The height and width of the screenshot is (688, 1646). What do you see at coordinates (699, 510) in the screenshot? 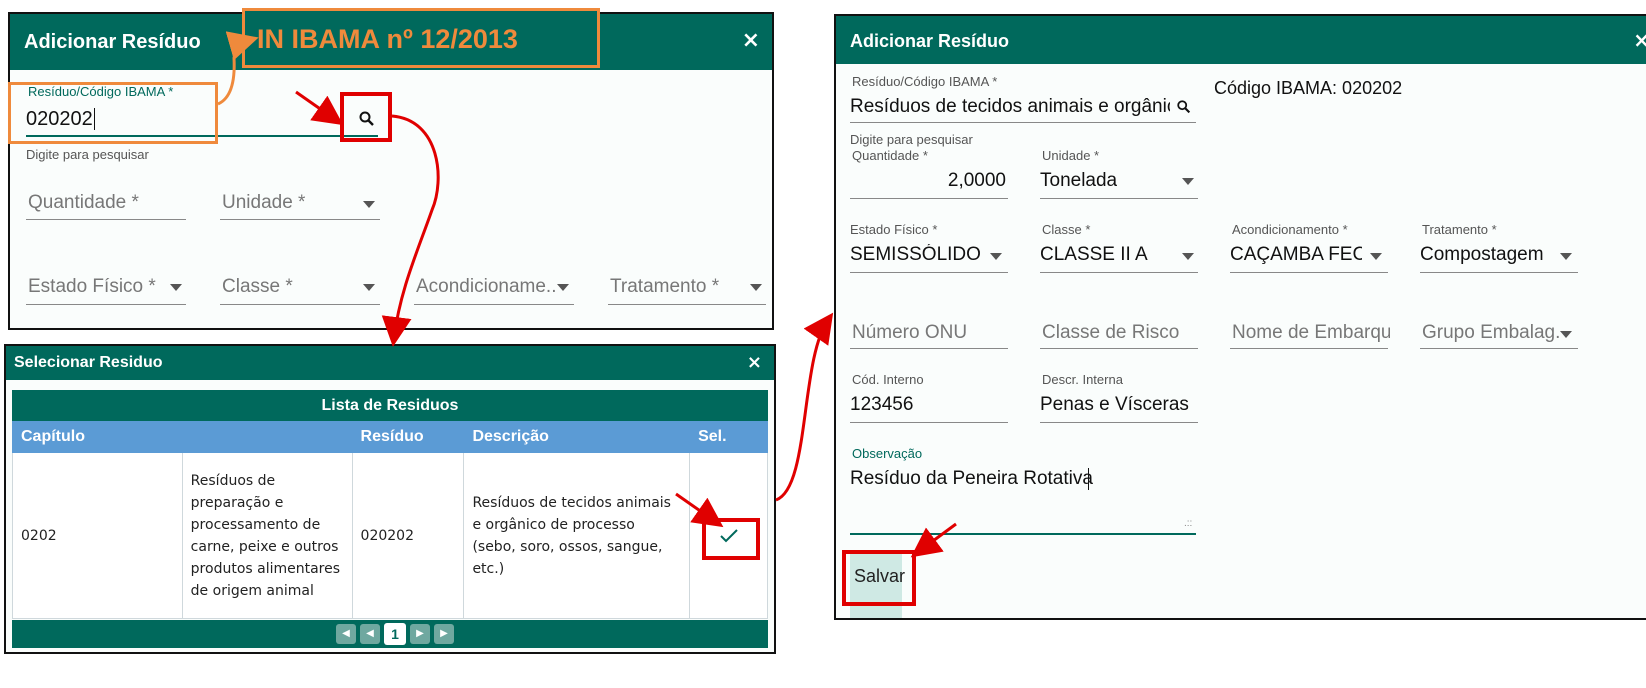
I see `red-arrow-to-check` at bounding box center [699, 510].